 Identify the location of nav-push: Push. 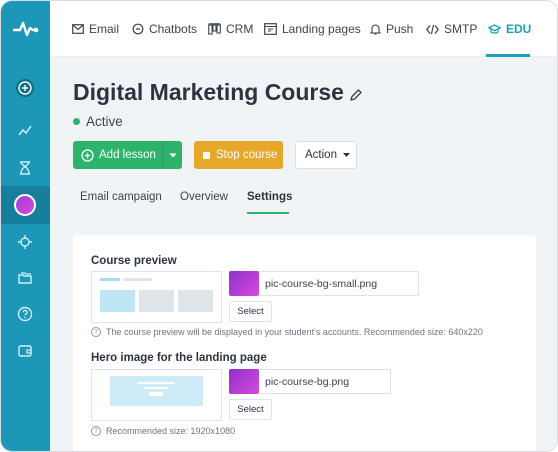
(391, 29).